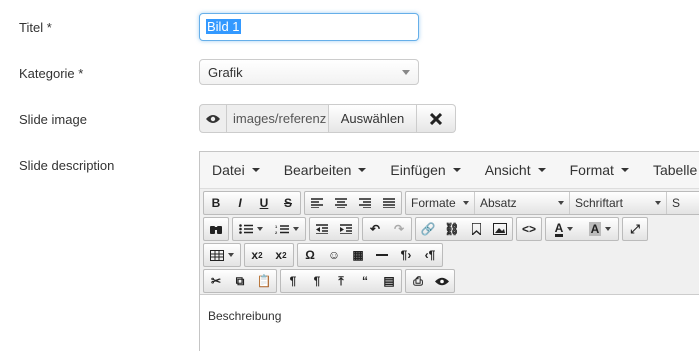  Describe the element at coordinates (442, 281) in the screenshot. I see `preview-icon` at that location.